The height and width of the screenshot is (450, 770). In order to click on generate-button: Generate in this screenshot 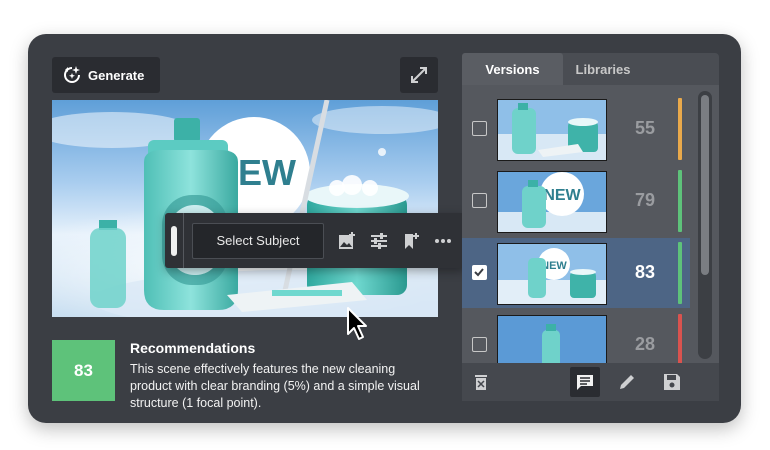, I will do `click(106, 75)`.